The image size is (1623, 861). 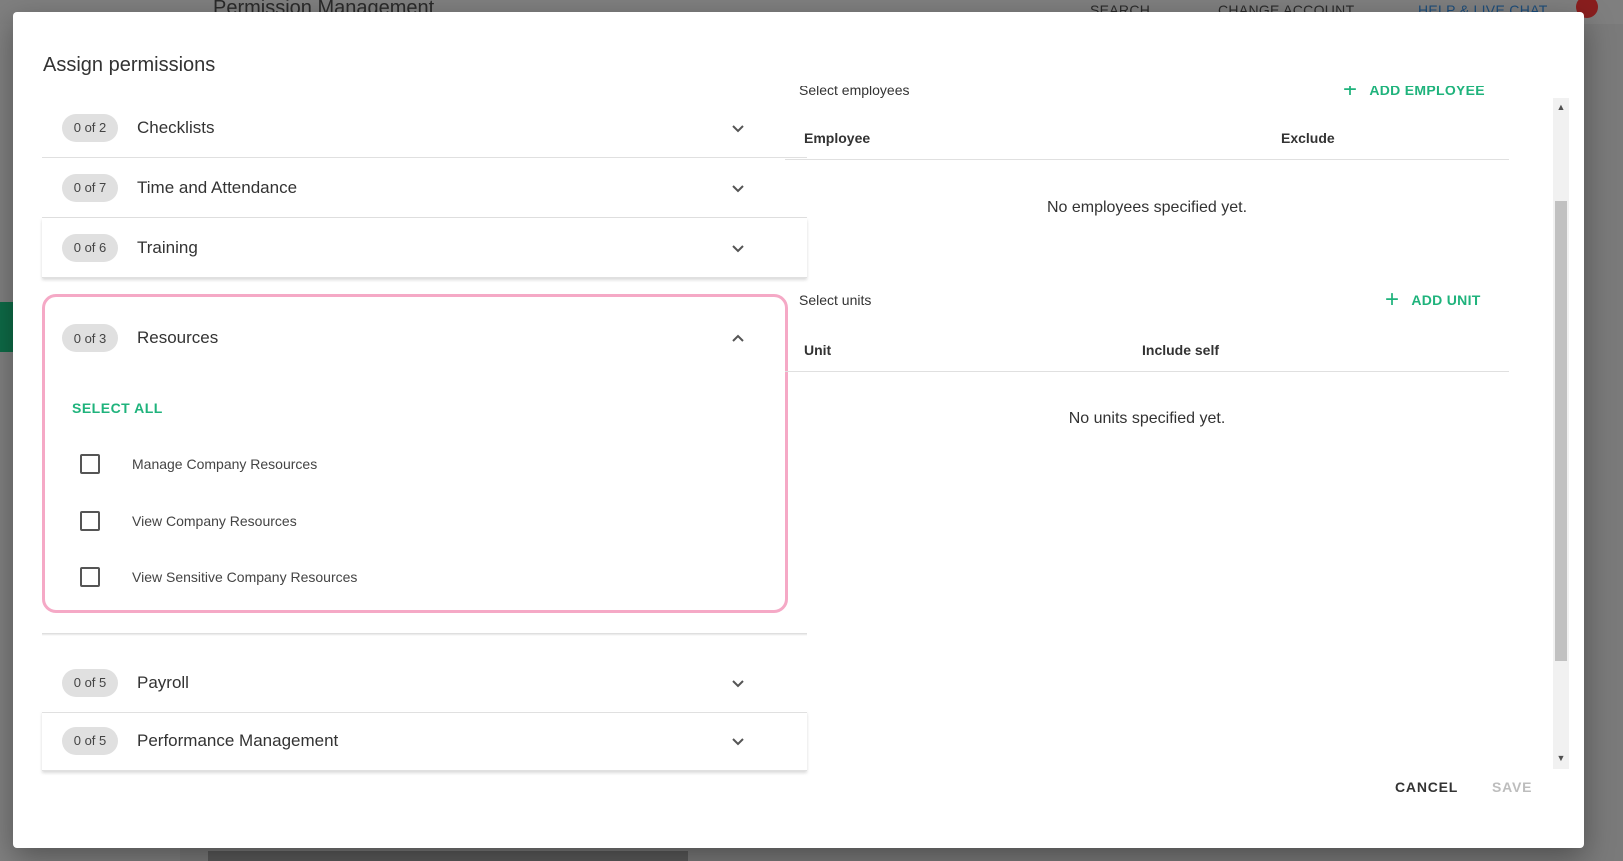 I want to click on permission-view-sensitive-company-resources: View Sensitive Company Resources, so click(x=218, y=577).